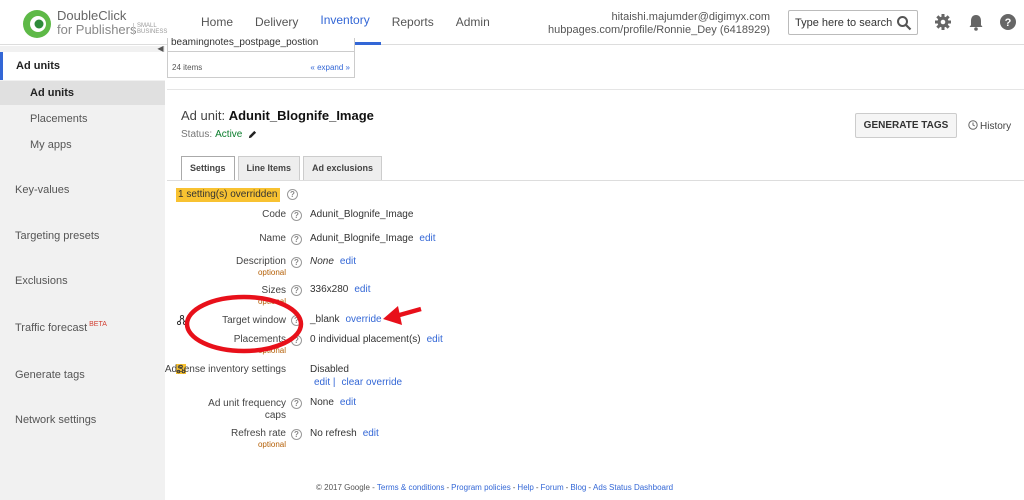 The width and height of the screenshot is (1024, 500). I want to click on title-prefix: Ad unit:, so click(203, 115).